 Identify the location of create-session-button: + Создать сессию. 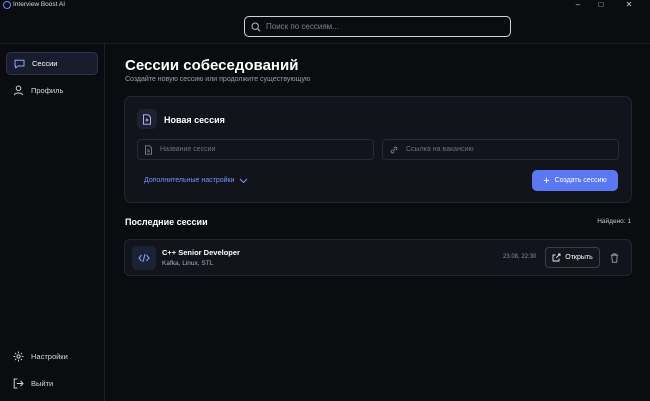
(575, 180).